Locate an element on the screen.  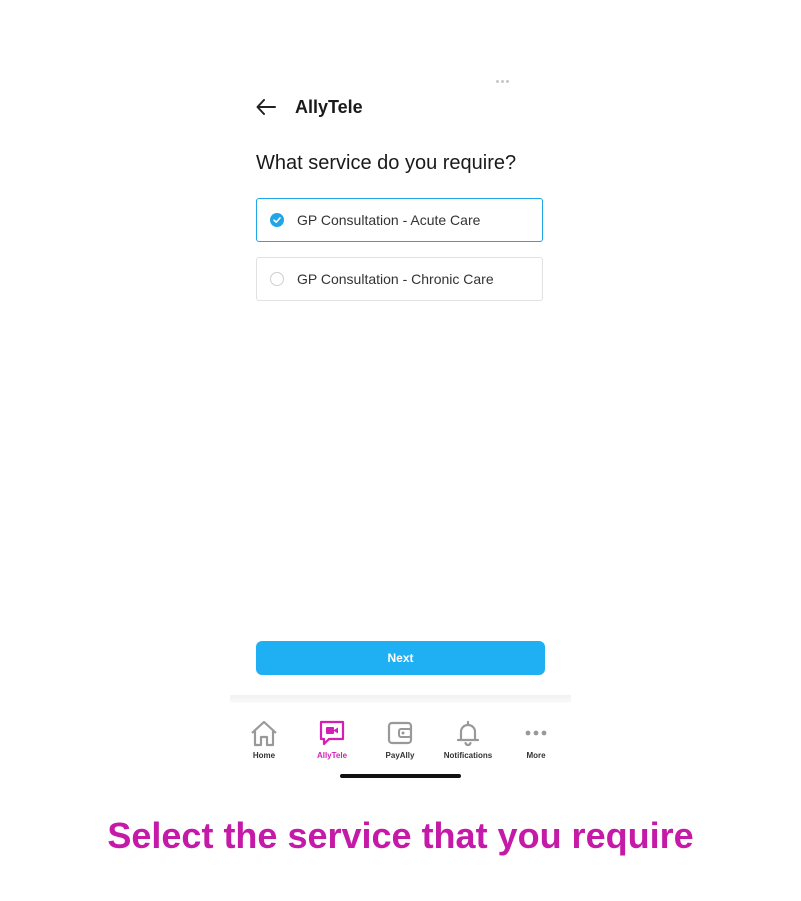
page-title: AllyTele is located at coordinates (329, 106).